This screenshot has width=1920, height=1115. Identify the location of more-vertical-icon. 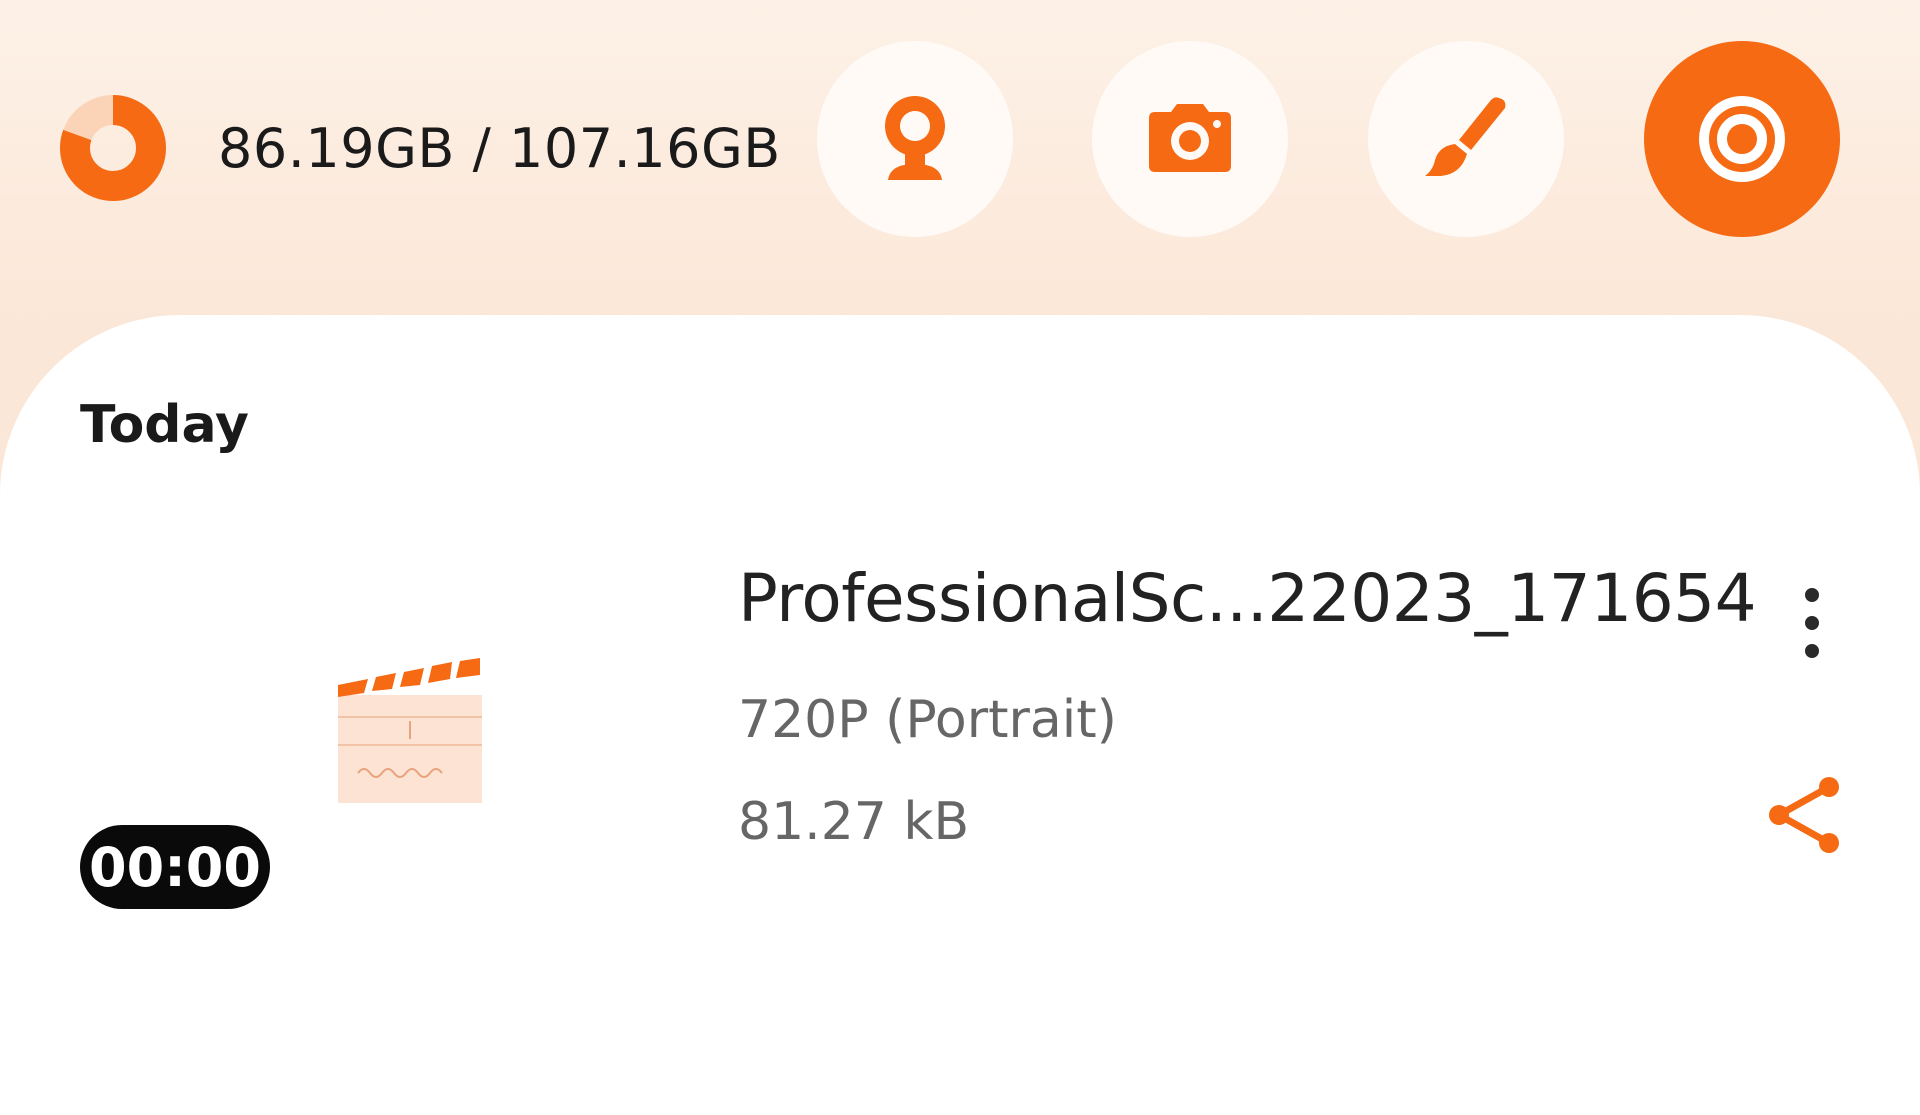
(1812, 623).